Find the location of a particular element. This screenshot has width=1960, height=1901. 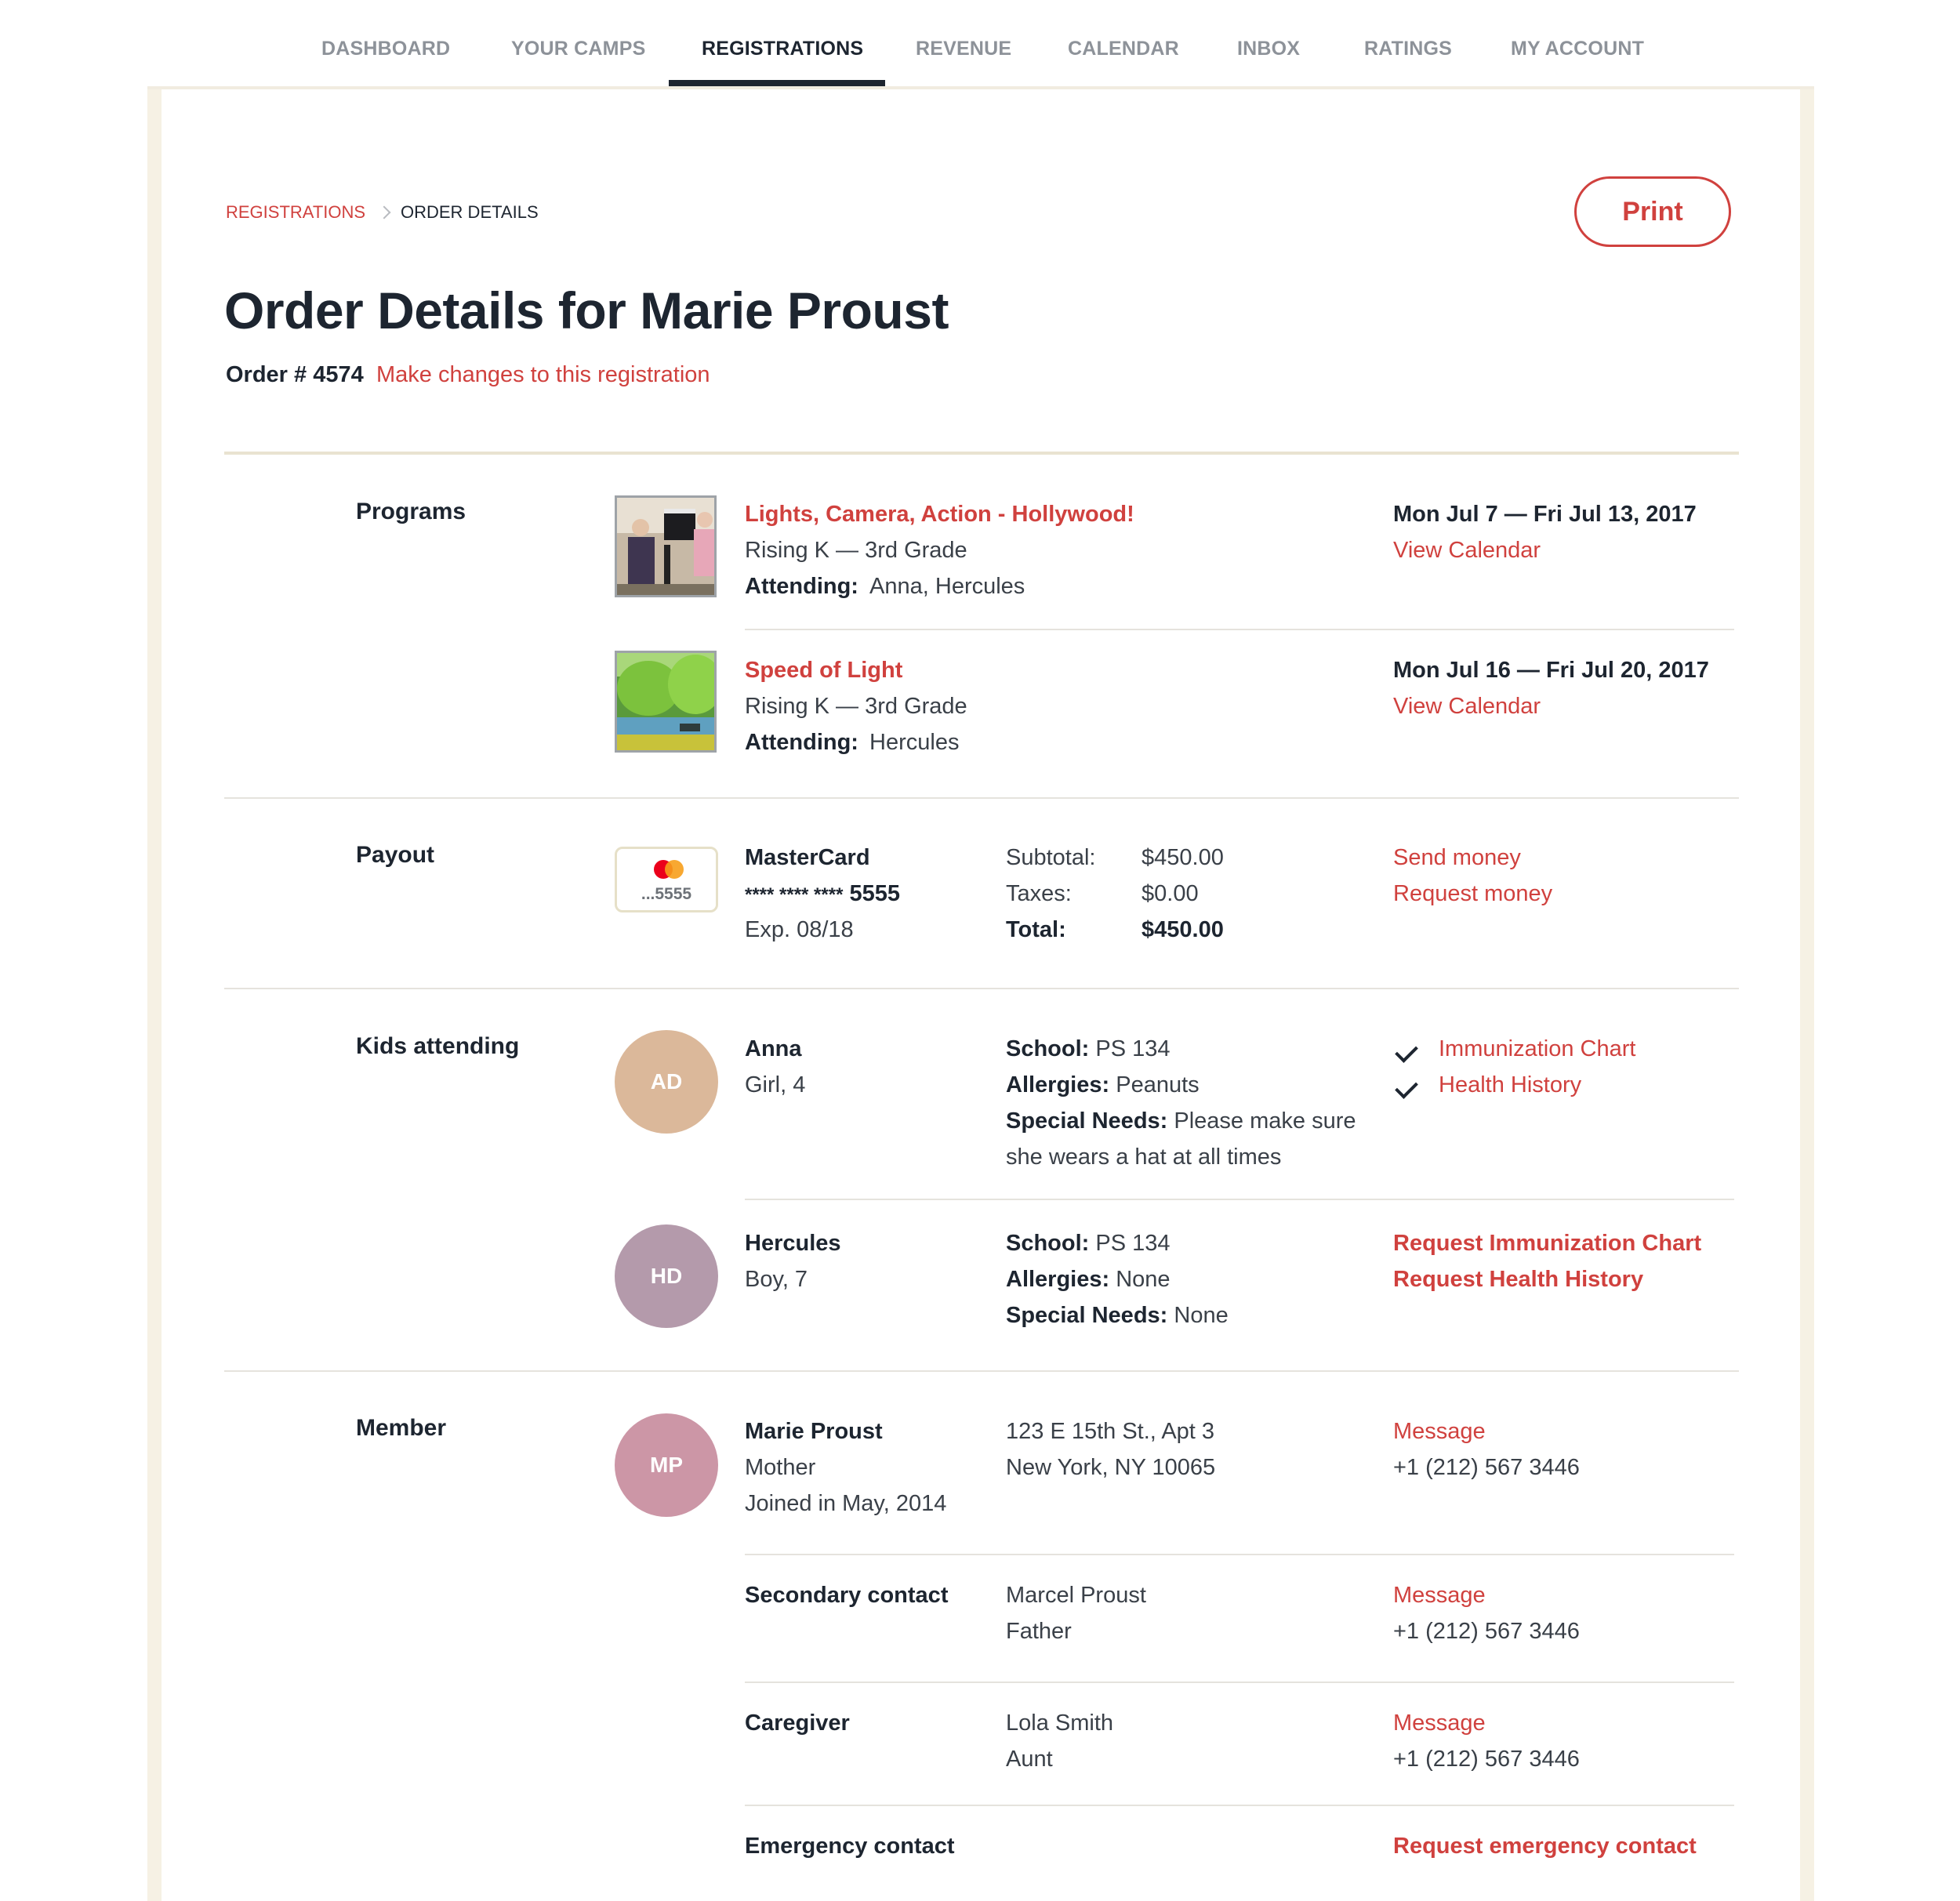

kid-name: Hercules is located at coordinates (793, 1243).